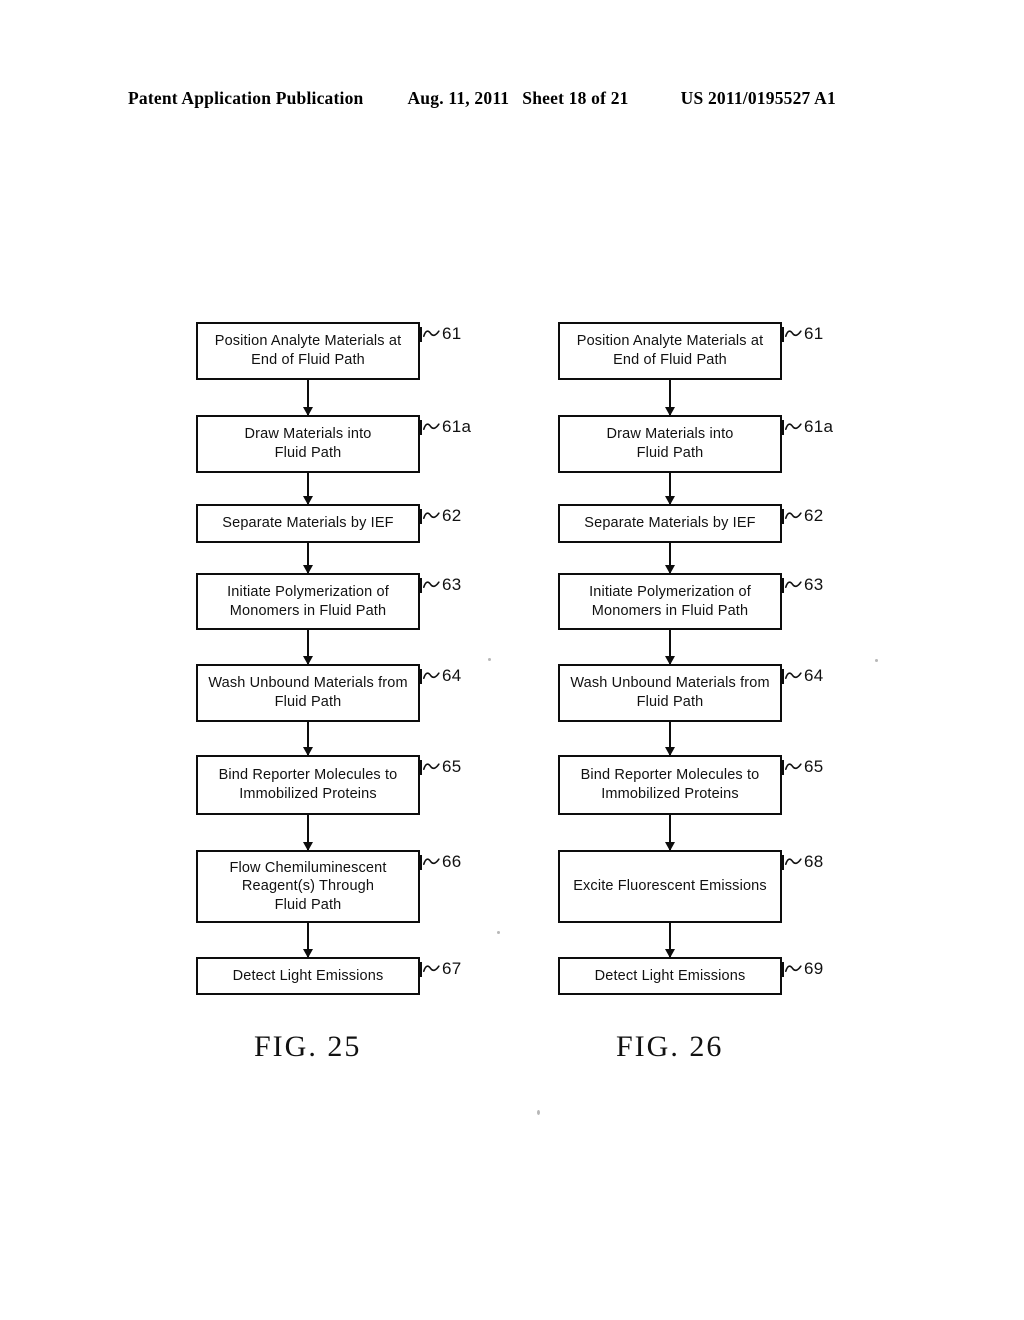  I want to click on figure-25-caption: FIG. 25, so click(308, 1046).